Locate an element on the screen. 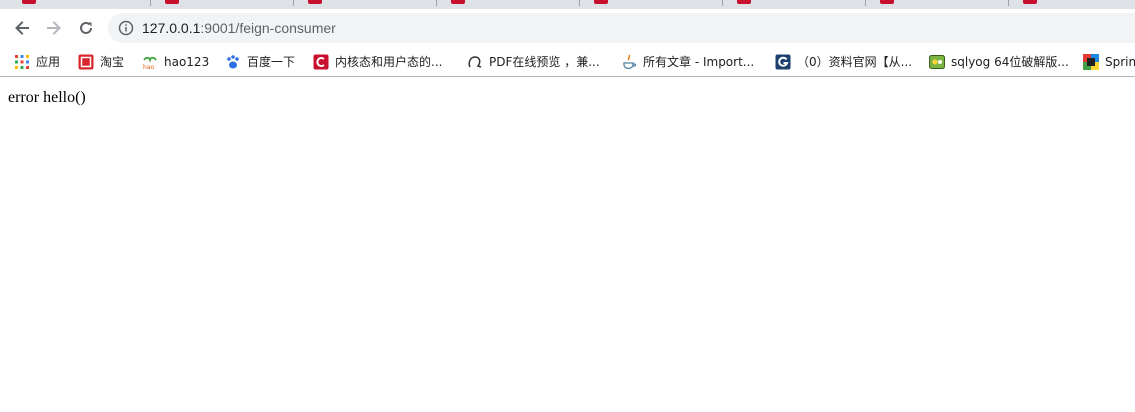 Image resolution: width=1135 pixels, height=412 pixels. info-circle-icon is located at coordinates (126, 28).